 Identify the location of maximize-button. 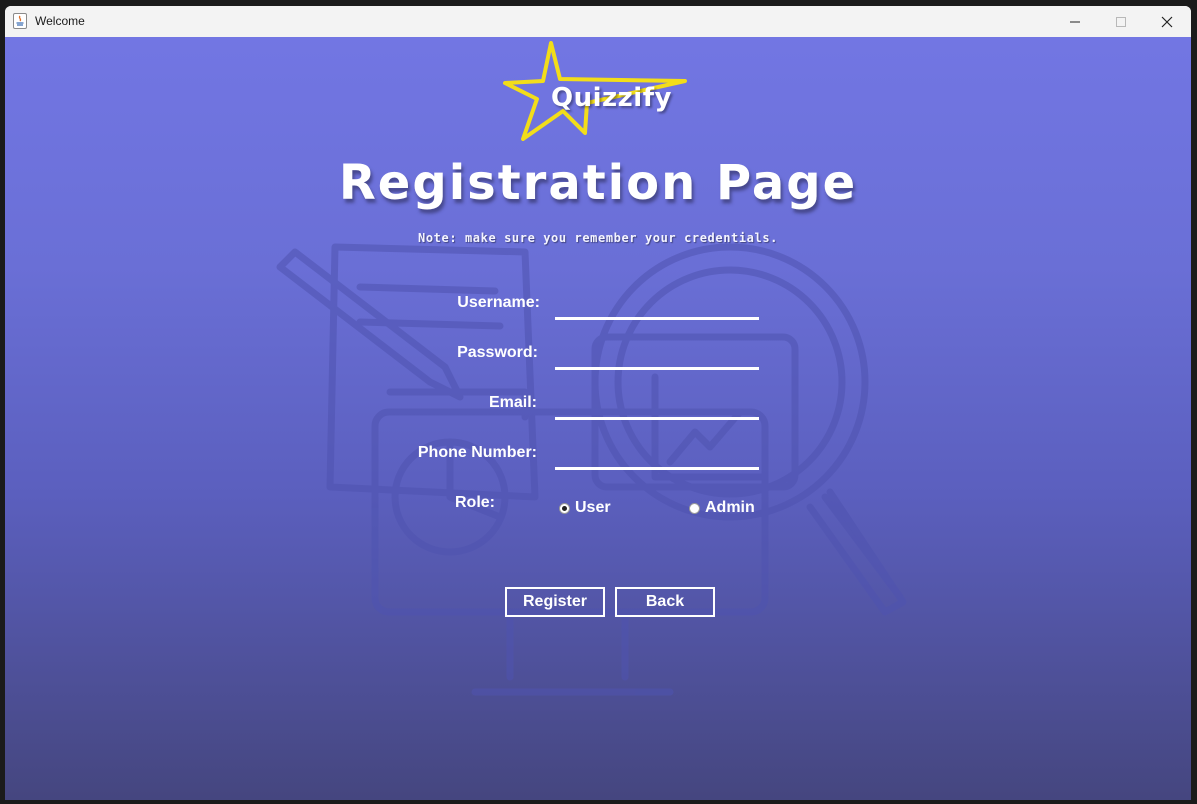
(1121, 21).